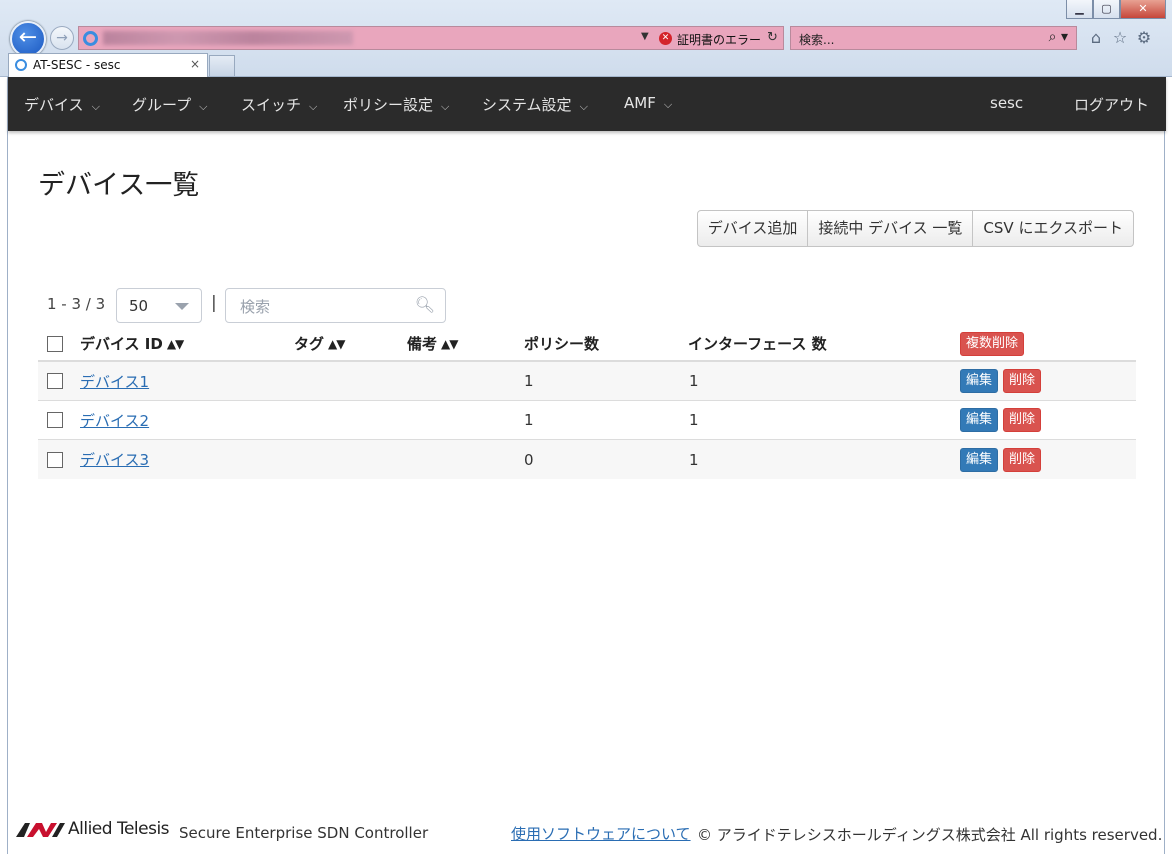 Image resolution: width=1172 pixels, height=854 pixels. Describe the element at coordinates (665, 38) in the screenshot. I see `cert-error-icon: ✕` at that location.